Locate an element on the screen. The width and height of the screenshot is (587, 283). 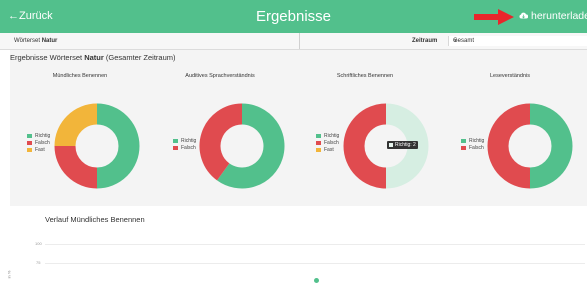
chart-title-auditiv: Auditives Sprachverständnis is located at coordinates (220, 76).